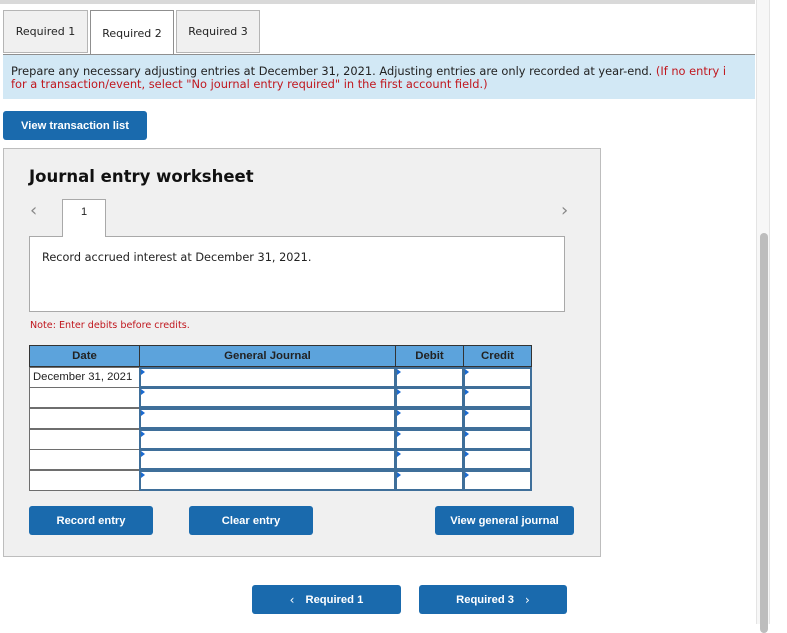  Describe the element at coordinates (132, 32) in the screenshot. I see `tab-required-2: Required 2` at that location.